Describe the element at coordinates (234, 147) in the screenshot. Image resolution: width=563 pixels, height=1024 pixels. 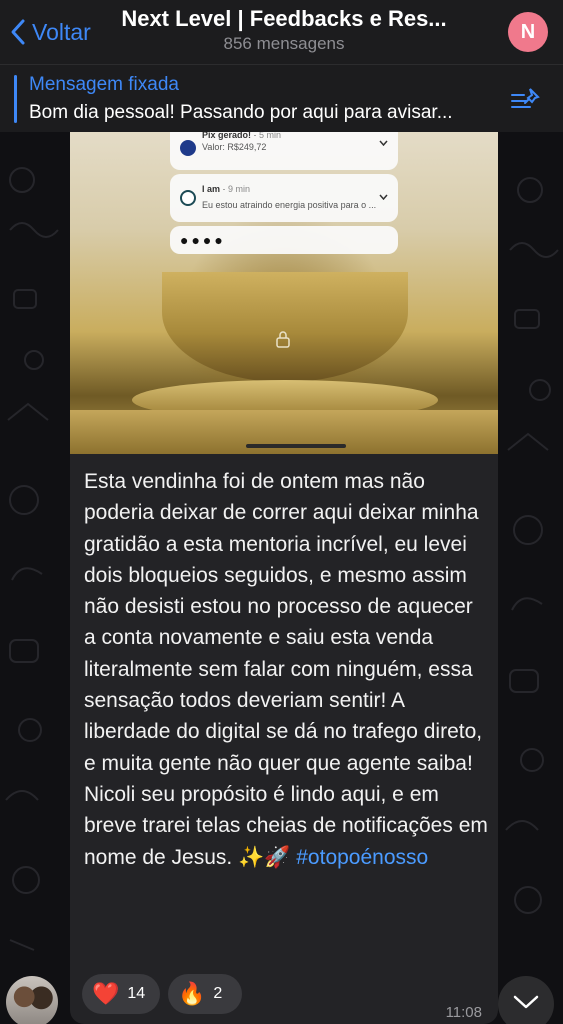
I see `notification-body: Valor: R$249,72` at that location.